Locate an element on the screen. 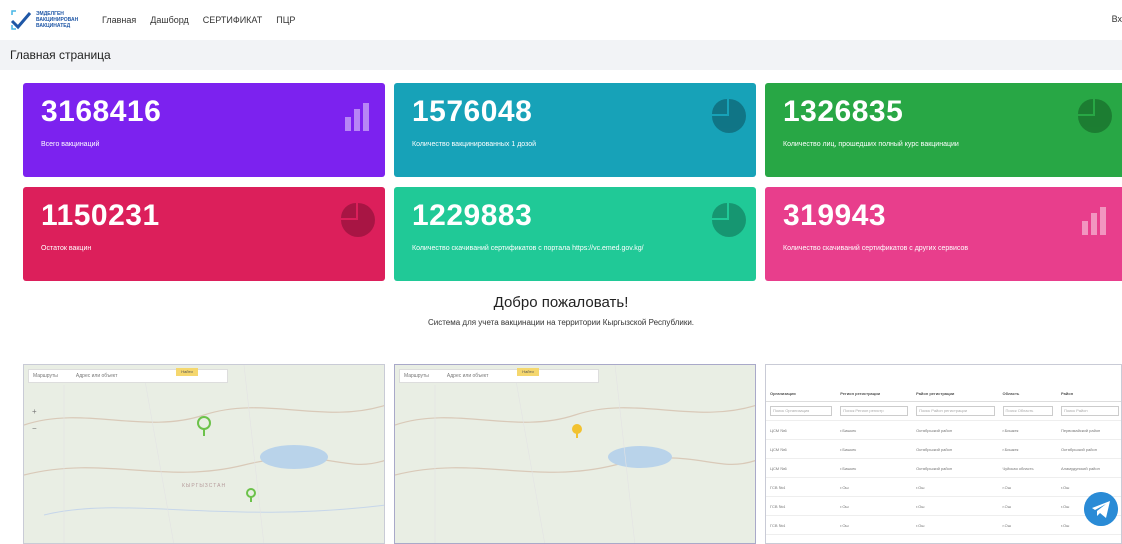 This screenshot has width=1122, height=544. filter-cell: Поиск Район регистрации is located at coordinates (955, 411).